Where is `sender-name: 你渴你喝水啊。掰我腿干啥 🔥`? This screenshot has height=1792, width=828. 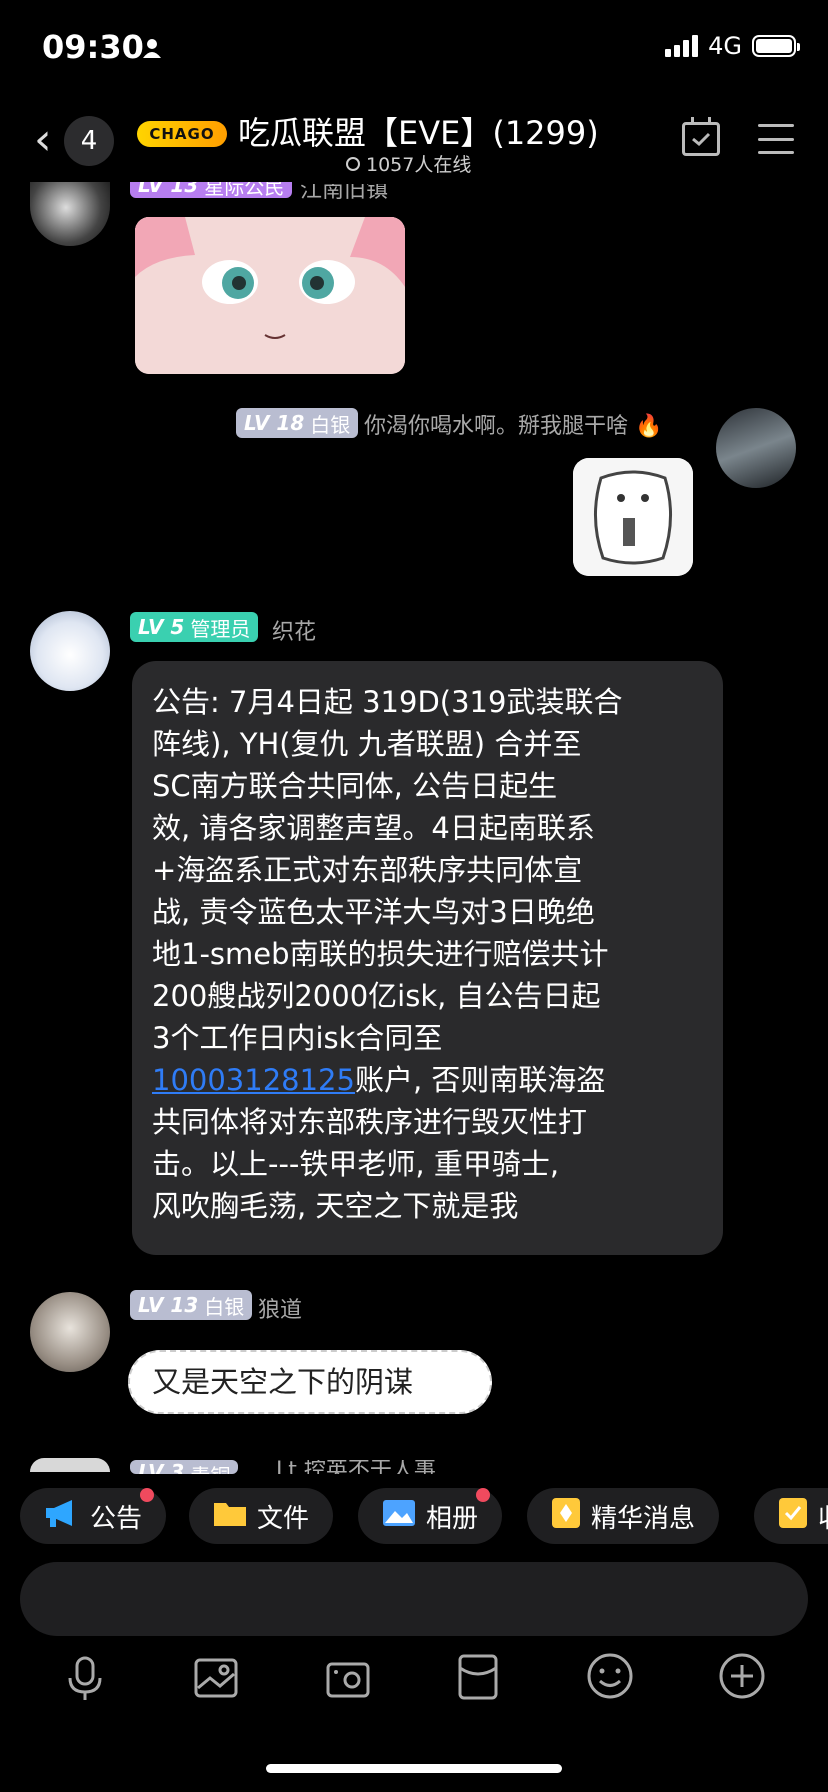
sender-name: 你渴你喝水啊。掰我腿干啥 🔥 is located at coordinates (513, 426).